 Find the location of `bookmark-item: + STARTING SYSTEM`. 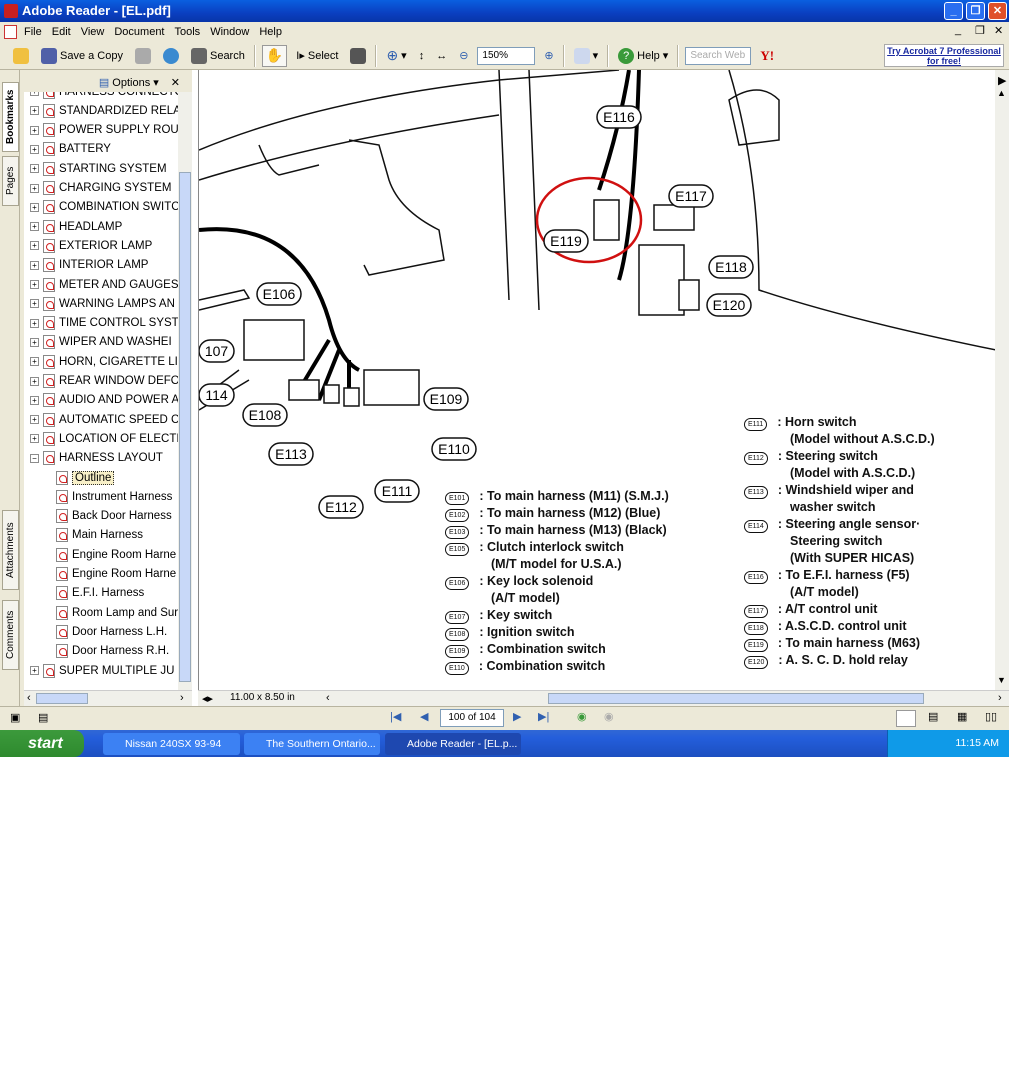

bookmark-item: + STARTING SYSTEM is located at coordinates (95, 168).